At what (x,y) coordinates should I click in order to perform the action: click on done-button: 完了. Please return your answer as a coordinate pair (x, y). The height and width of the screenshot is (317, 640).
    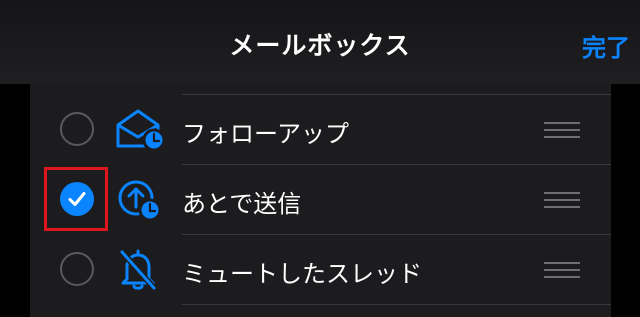
    Looking at the image, I should click on (606, 45).